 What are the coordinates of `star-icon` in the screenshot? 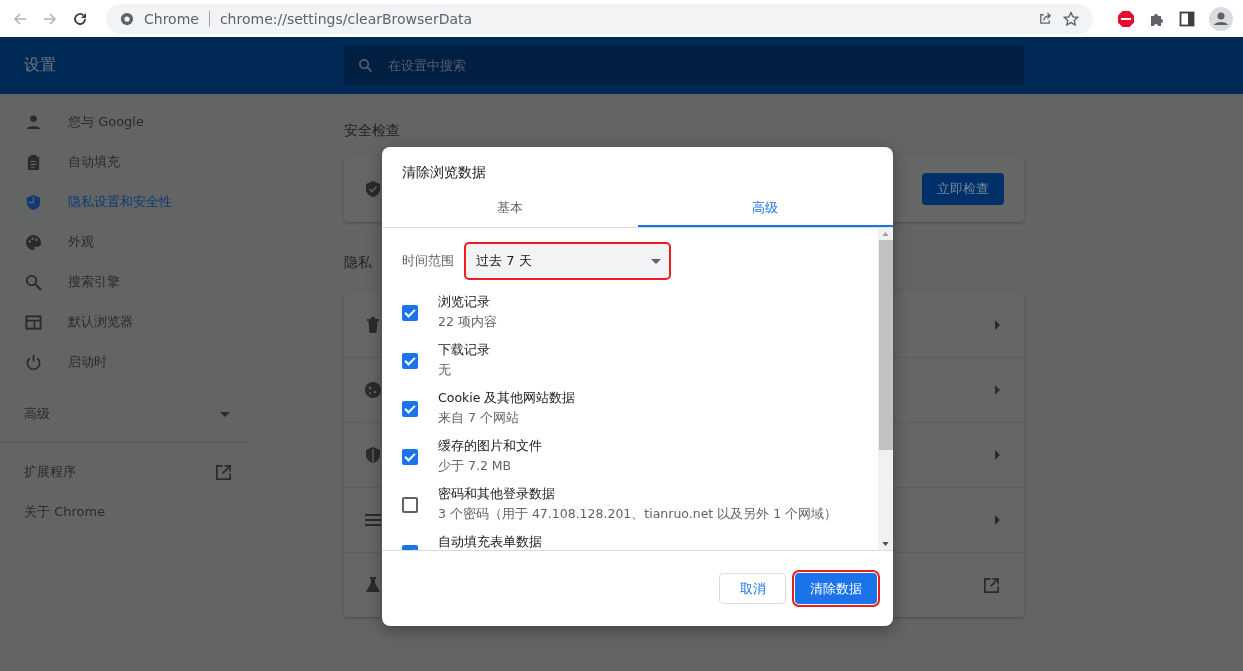 It's located at (1071, 18).